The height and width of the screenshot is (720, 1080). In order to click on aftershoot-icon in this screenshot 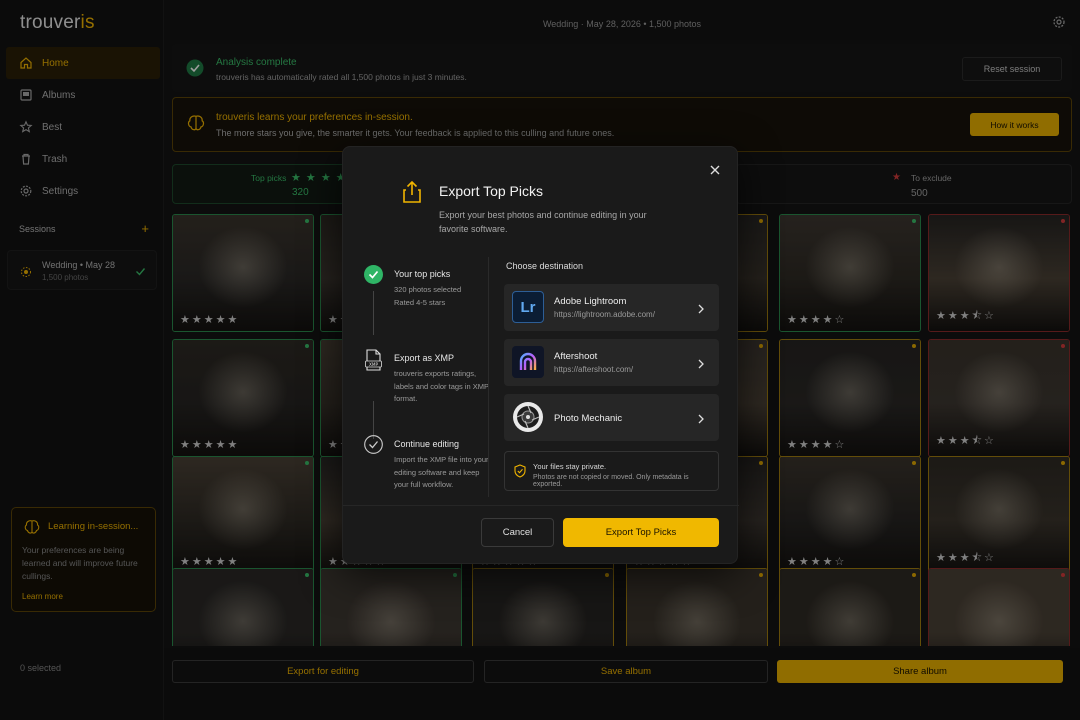, I will do `click(528, 362)`.